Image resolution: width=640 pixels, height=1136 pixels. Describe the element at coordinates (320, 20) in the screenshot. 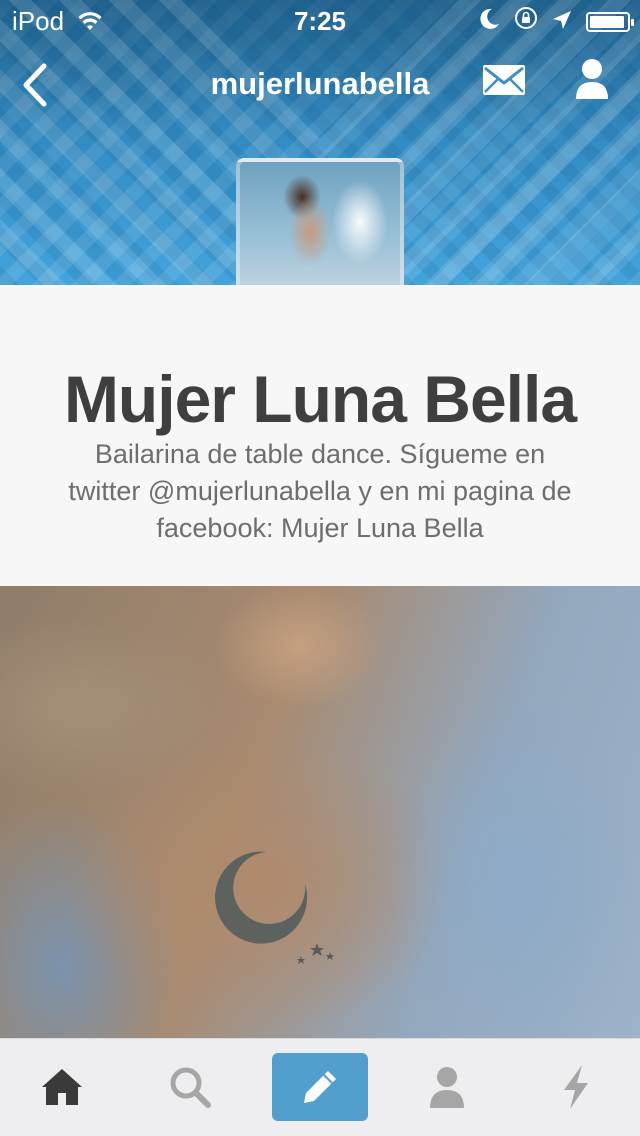

I see `status-bar: iPod 7:25` at that location.